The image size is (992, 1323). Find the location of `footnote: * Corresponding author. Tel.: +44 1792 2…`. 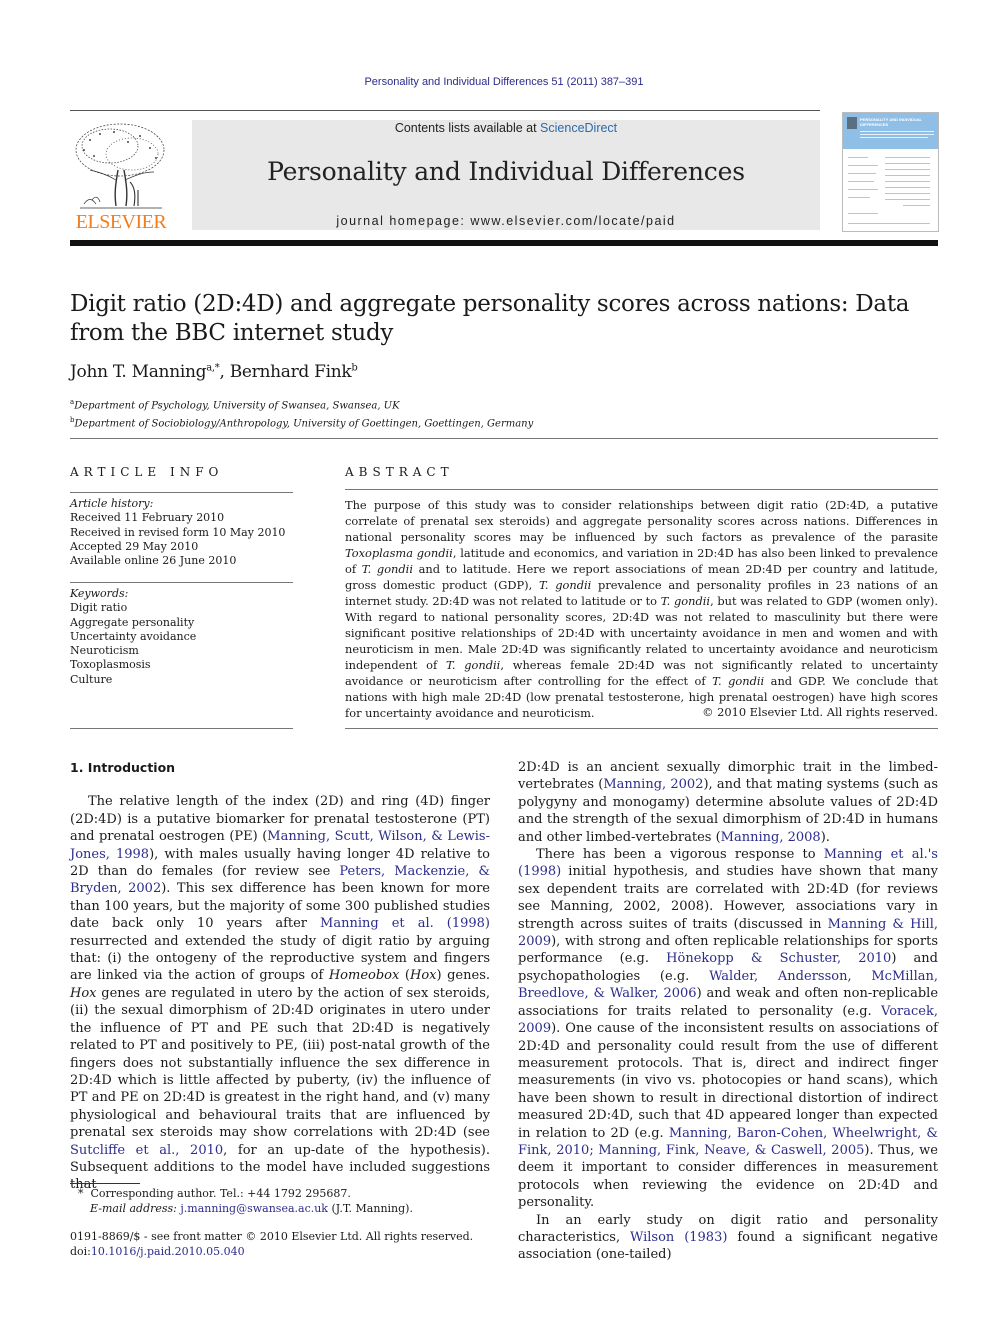

footnote: * Corresponding author. Tel.: +44 1792 2… is located at coordinates (245, 1201).